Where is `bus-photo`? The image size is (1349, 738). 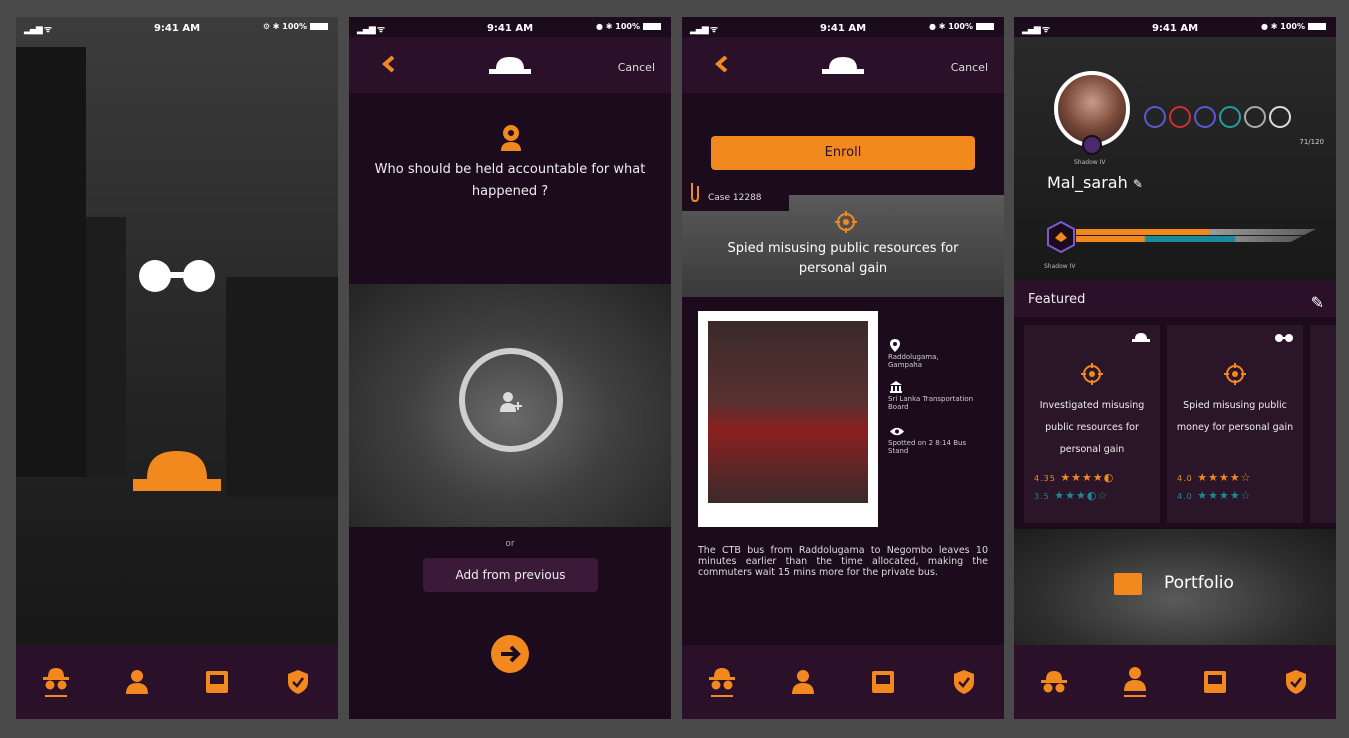 bus-photo is located at coordinates (788, 412).